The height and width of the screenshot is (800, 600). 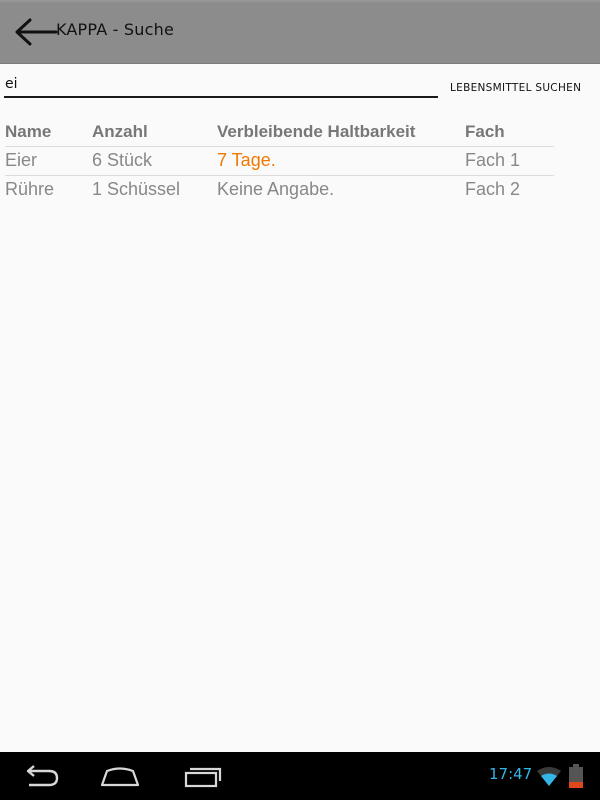 I want to click on table-row: Eier 6 Stück 7 Tage. Fach 1, so click(x=279, y=161).